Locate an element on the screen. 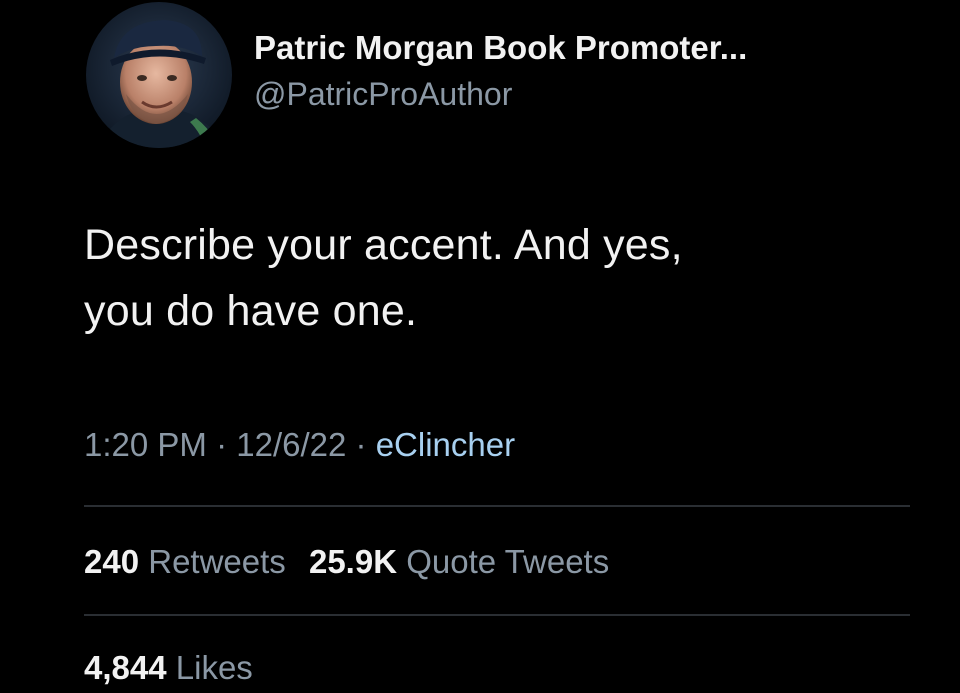  quote-tweets-label: Quote Tweets is located at coordinates (508, 561).